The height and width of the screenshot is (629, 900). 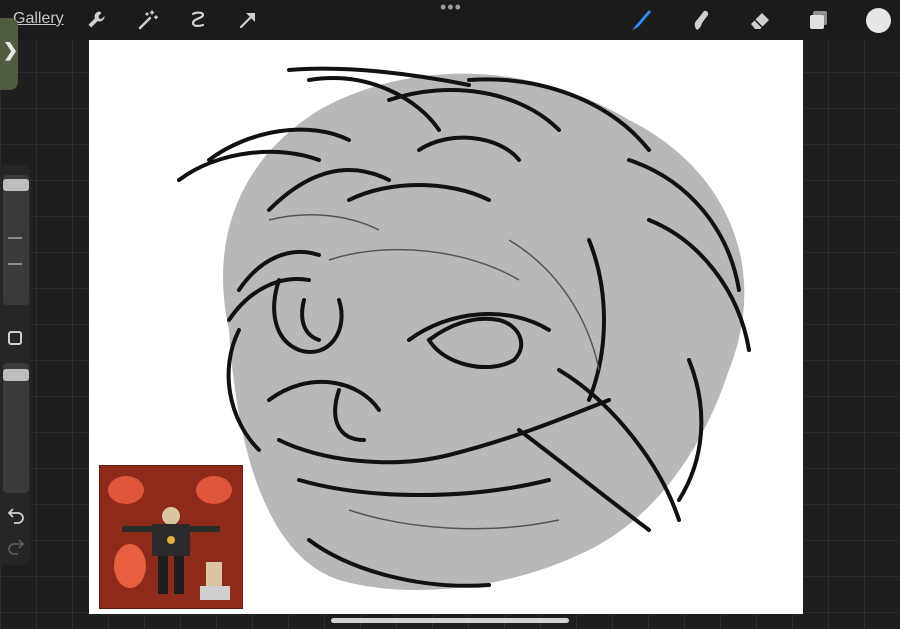 I want to click on undo-icon, so click(x=16, y=516).